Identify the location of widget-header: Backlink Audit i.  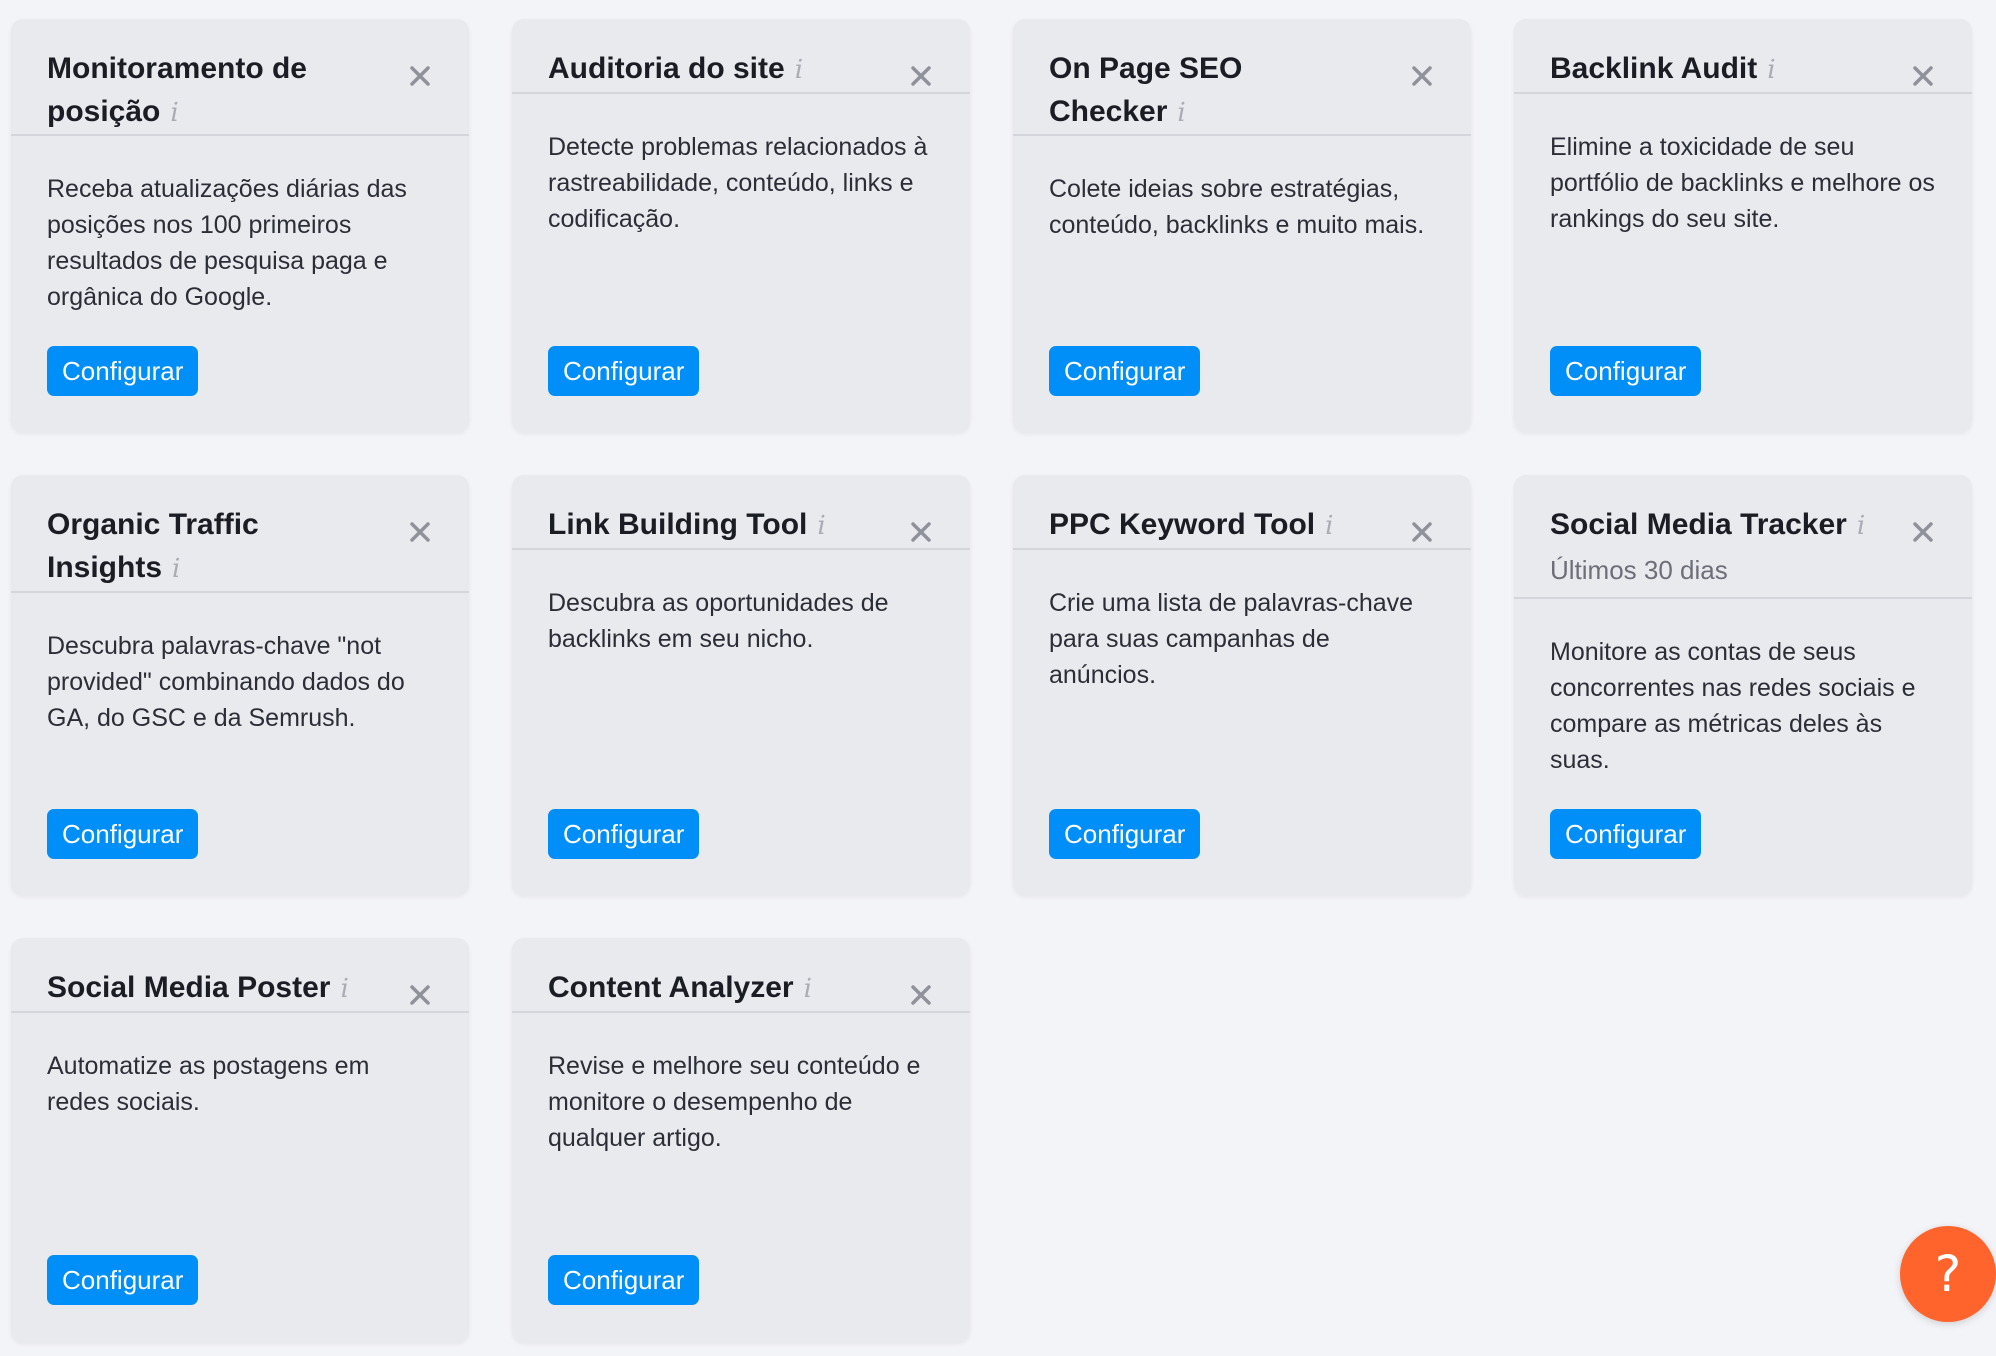
(1743, 56).